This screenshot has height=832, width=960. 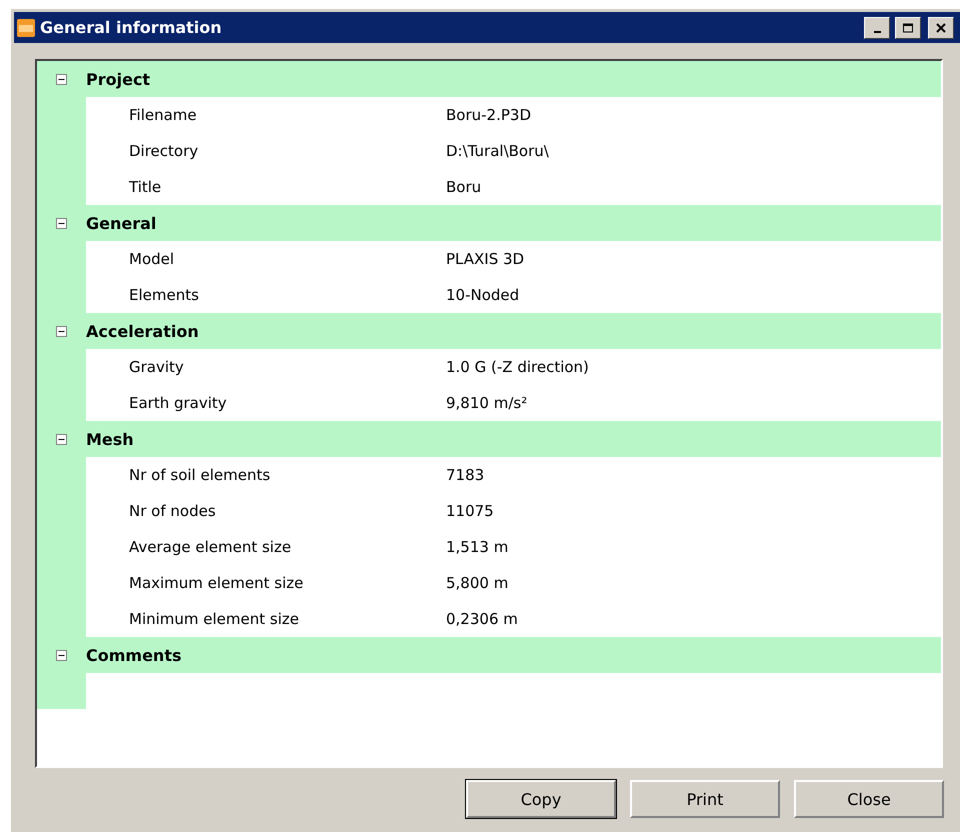 What do you see at coordinates (131, 27) in the screenshot?
I see `window-title: General information` at bounding box center [131, 27].